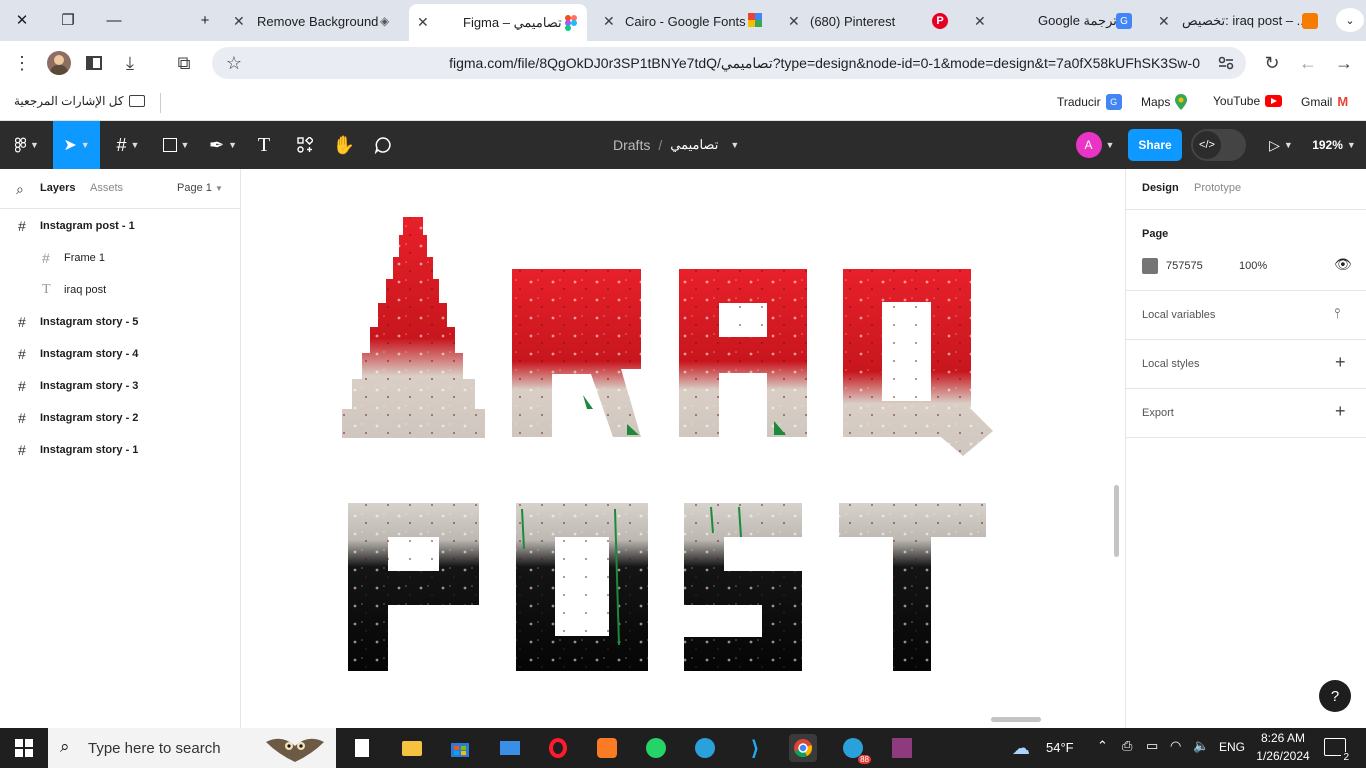  I want to click on move-tool-button: ➤ ▼, so click(76, 145).